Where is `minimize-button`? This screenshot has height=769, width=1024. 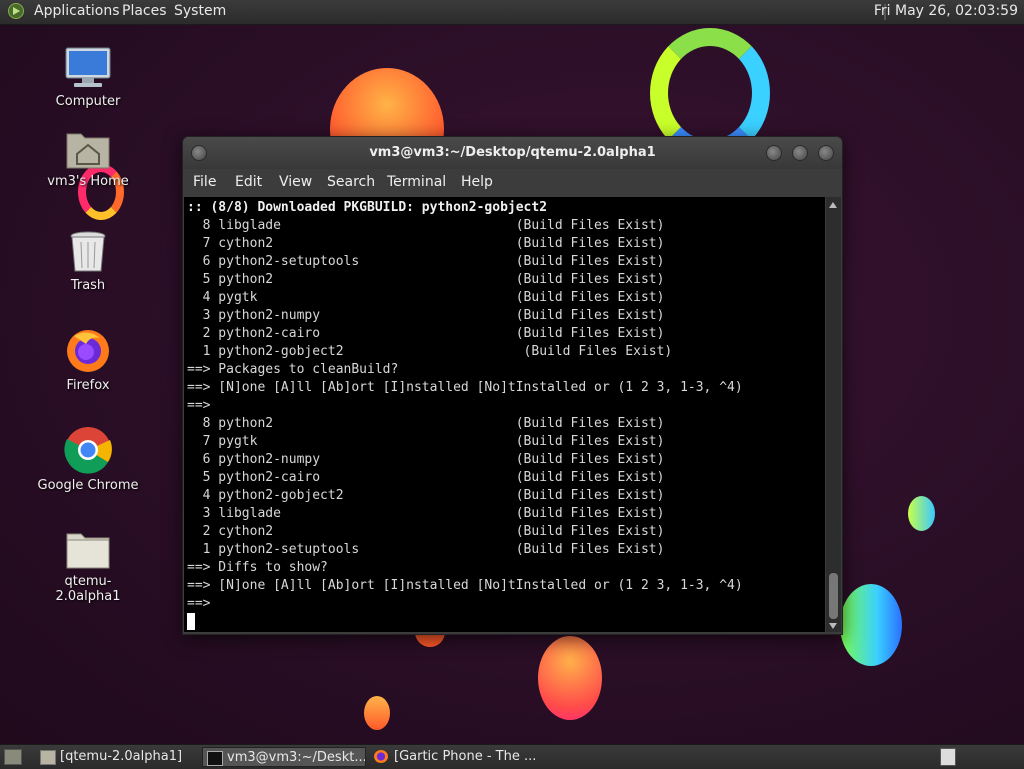
minimize-button is located at coordinates (774, 153).